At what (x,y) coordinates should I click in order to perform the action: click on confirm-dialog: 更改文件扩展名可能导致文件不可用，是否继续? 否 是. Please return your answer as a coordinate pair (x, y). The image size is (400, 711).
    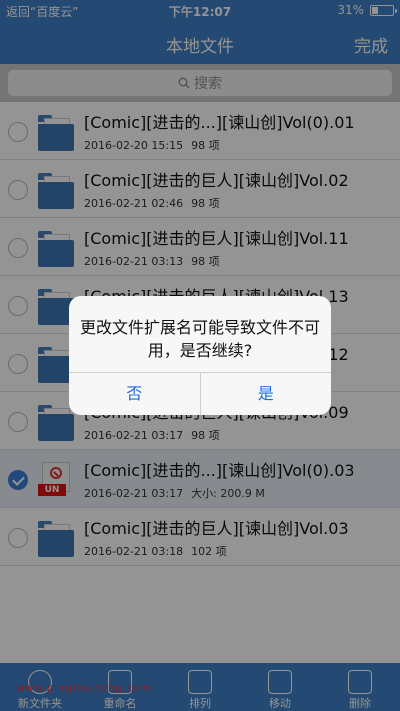
    Looking at the image, I should click on (200, 355).